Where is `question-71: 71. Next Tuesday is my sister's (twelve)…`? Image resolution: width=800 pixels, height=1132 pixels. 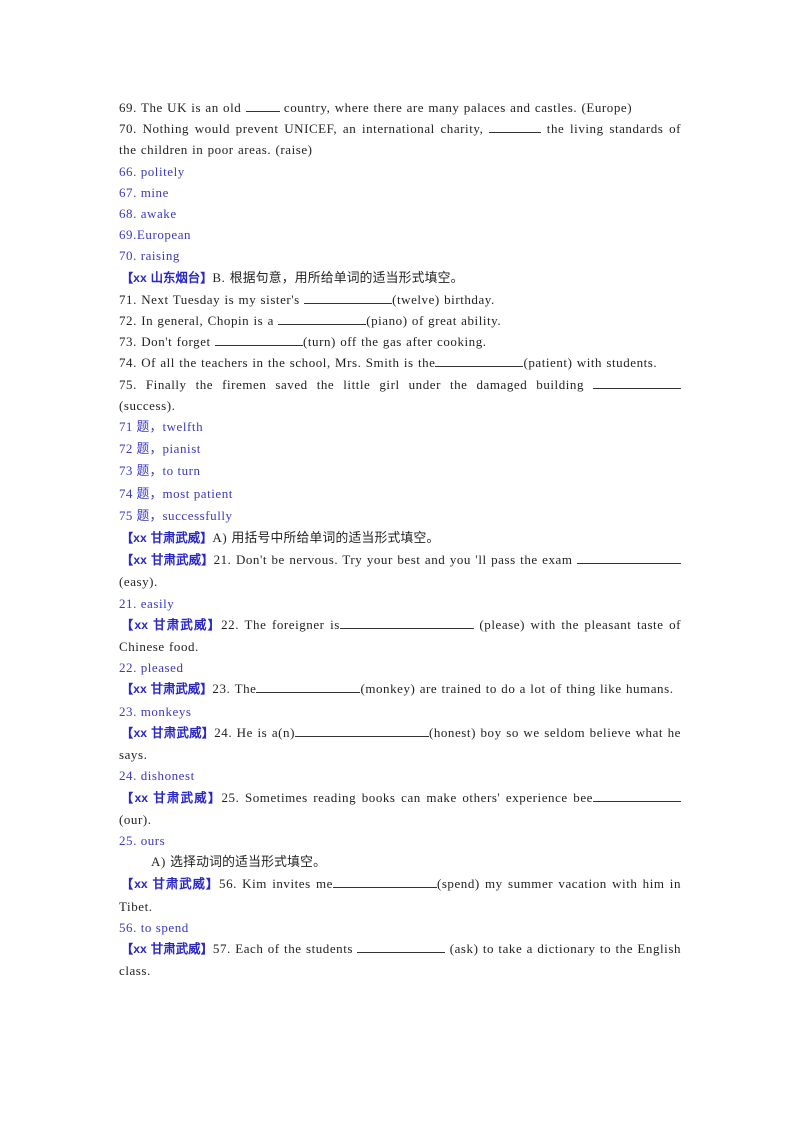 question-71: 71. Next Tuesday is my sister's (twelve)… is located at coordinates (400, 299).